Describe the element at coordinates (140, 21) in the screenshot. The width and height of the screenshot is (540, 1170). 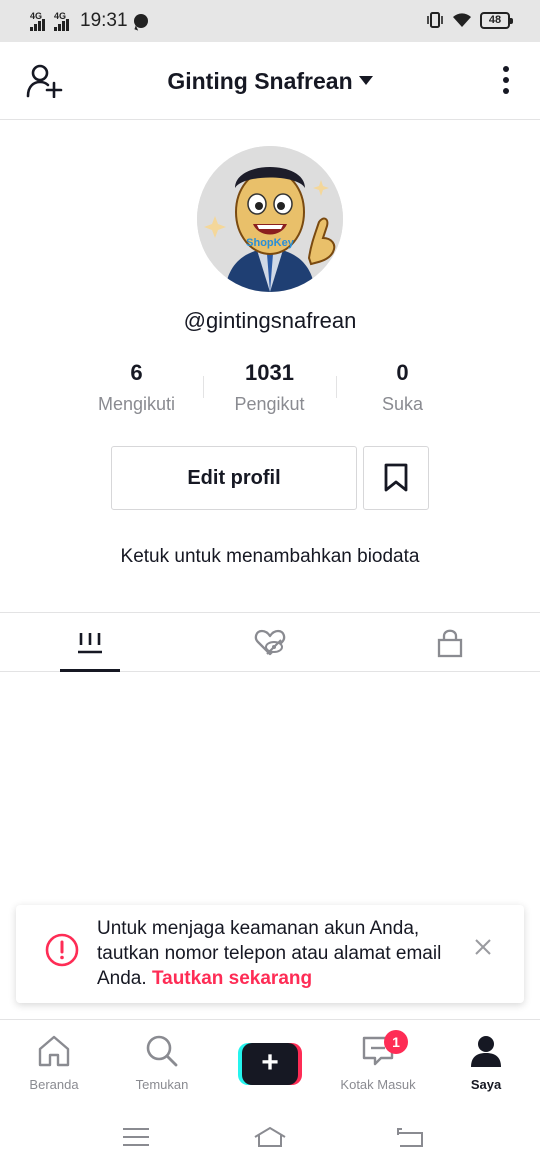
I see `chat-notification-icon` at that location.